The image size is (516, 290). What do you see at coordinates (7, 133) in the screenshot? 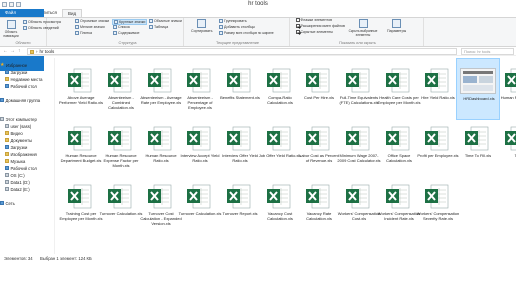
I see `videos-icon` at bounding box center [7, 133].